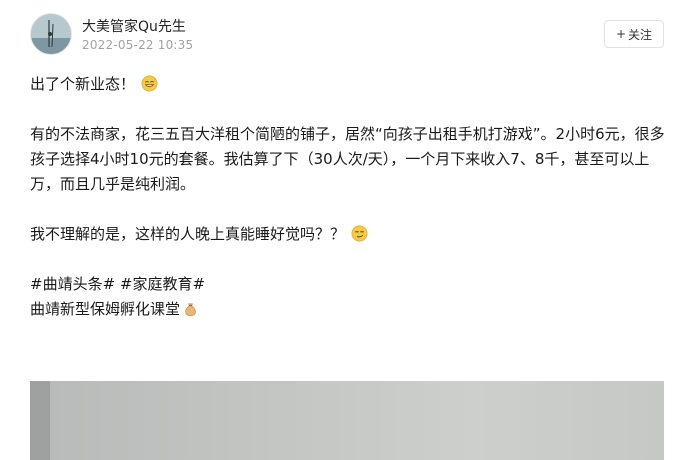 The image size is (700, 460). What do you see at coordinates (149, 83) in the screenshot?
I see `grin-sweat-emoji-icon` at bounding box center [149, 83].